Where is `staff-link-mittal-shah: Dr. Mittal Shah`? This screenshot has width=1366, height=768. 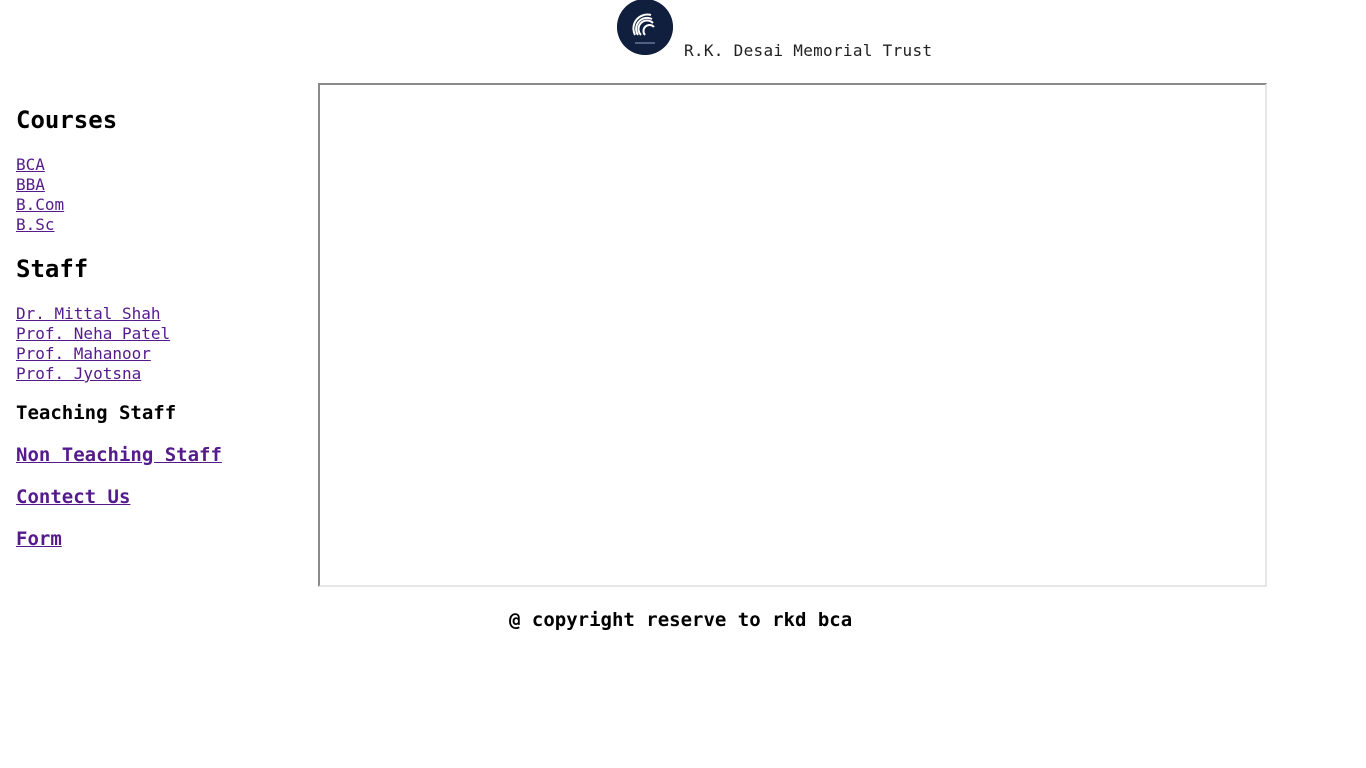 staff-link-mittal-shah: Dr. Mittal Shah is located at coordinates (93, 314).